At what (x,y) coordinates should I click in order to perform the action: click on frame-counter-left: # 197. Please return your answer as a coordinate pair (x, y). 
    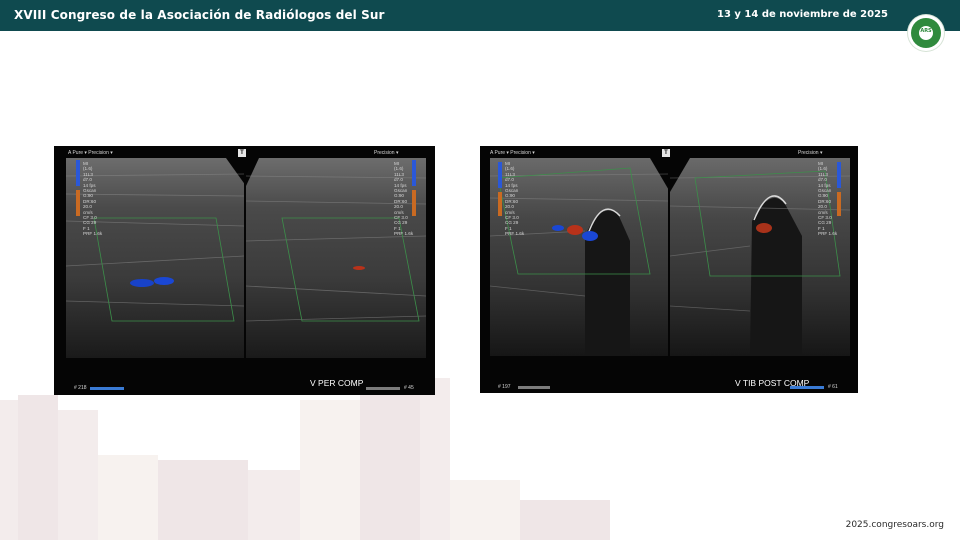
    Looking at the image, I should click on (504, 387).